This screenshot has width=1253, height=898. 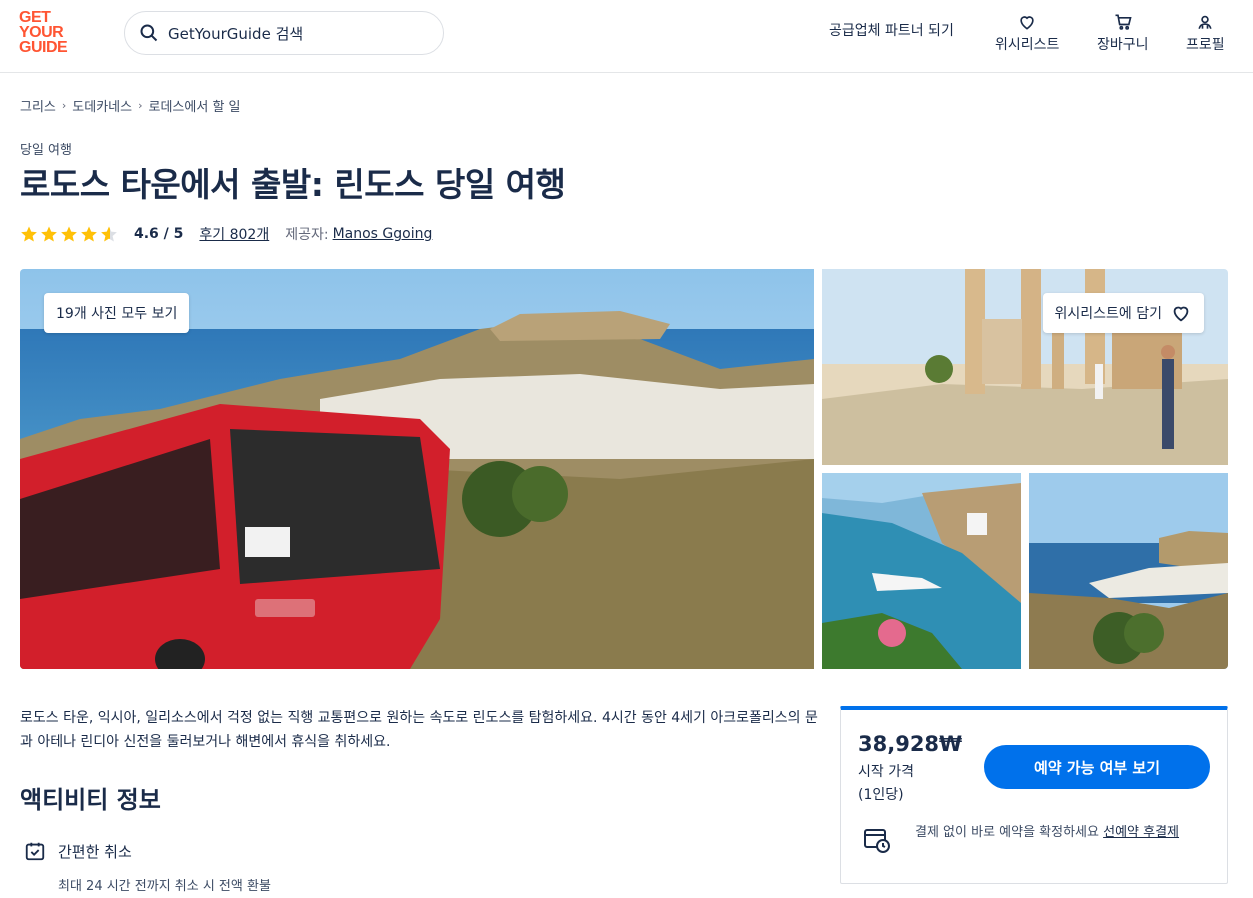 I want to click on partner-link: 공급업체 파트너 되기, so click(x=891, y=30).